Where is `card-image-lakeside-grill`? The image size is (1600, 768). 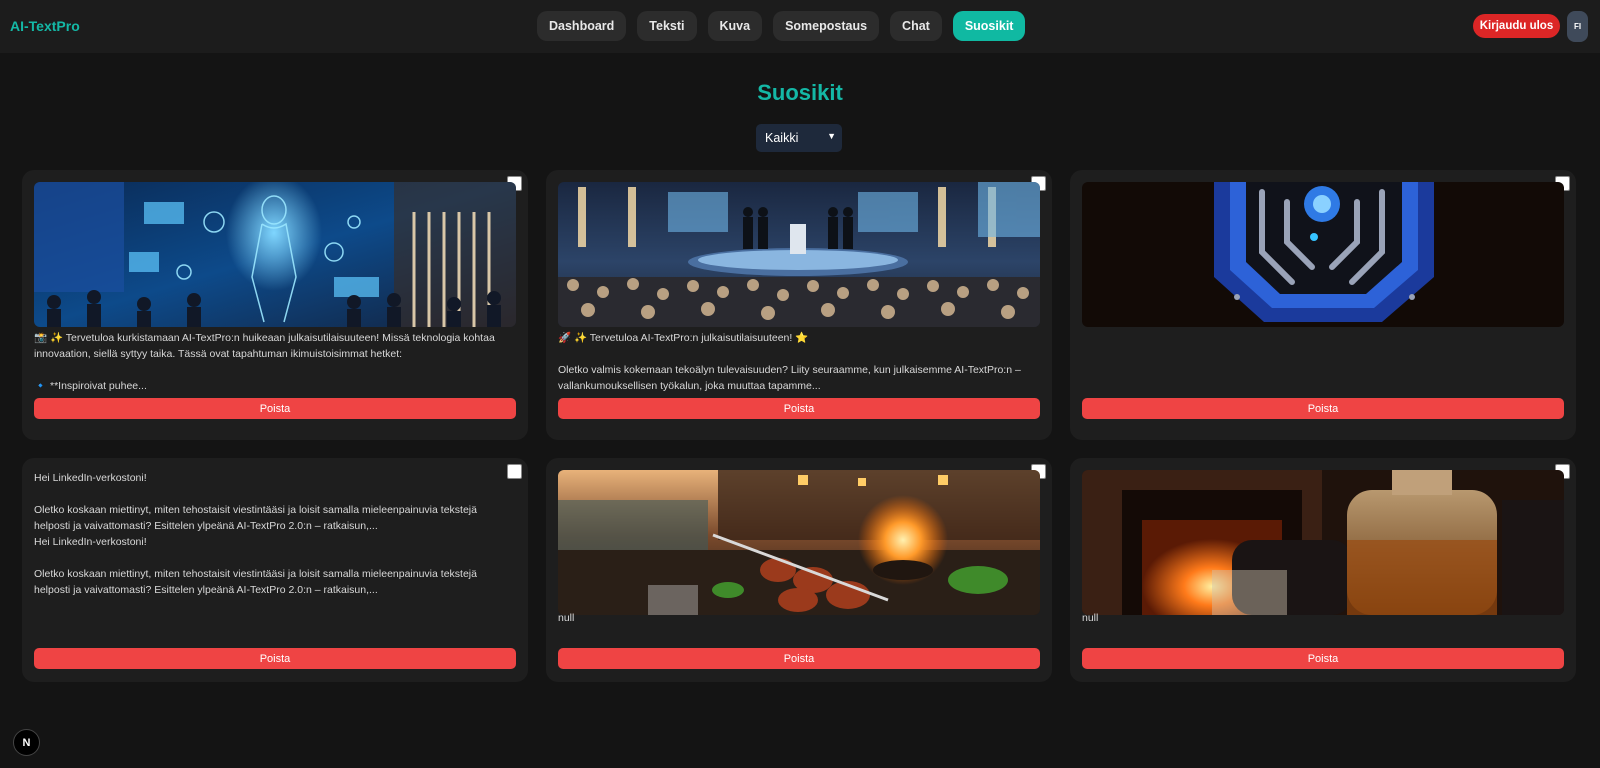 card-image-lakeside-grill is located at coordinates (799, 542).